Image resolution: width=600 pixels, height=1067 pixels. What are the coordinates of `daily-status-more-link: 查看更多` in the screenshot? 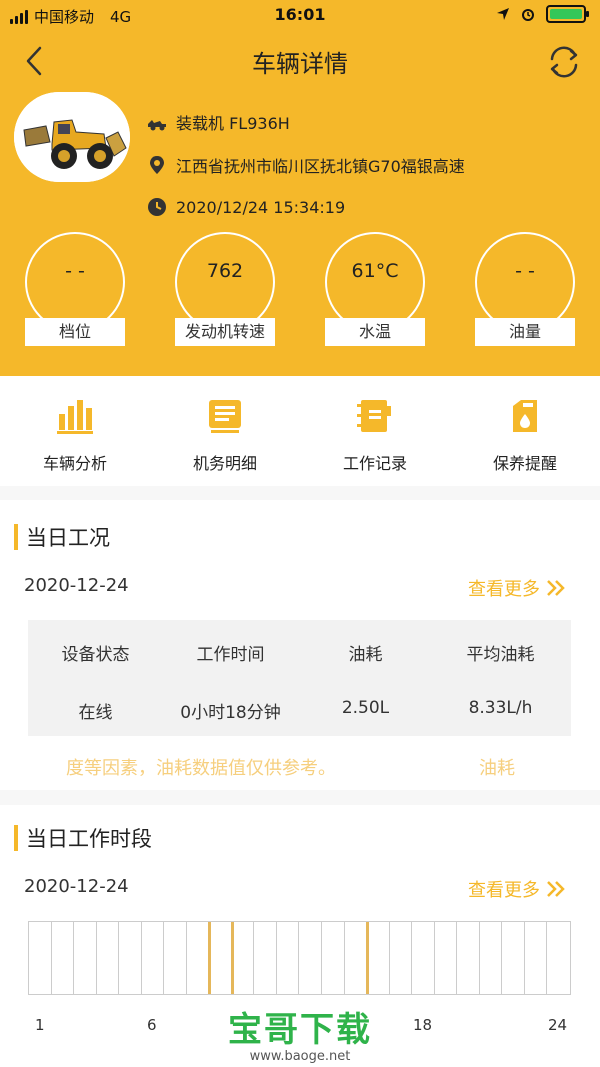 It's located at (517, 588).